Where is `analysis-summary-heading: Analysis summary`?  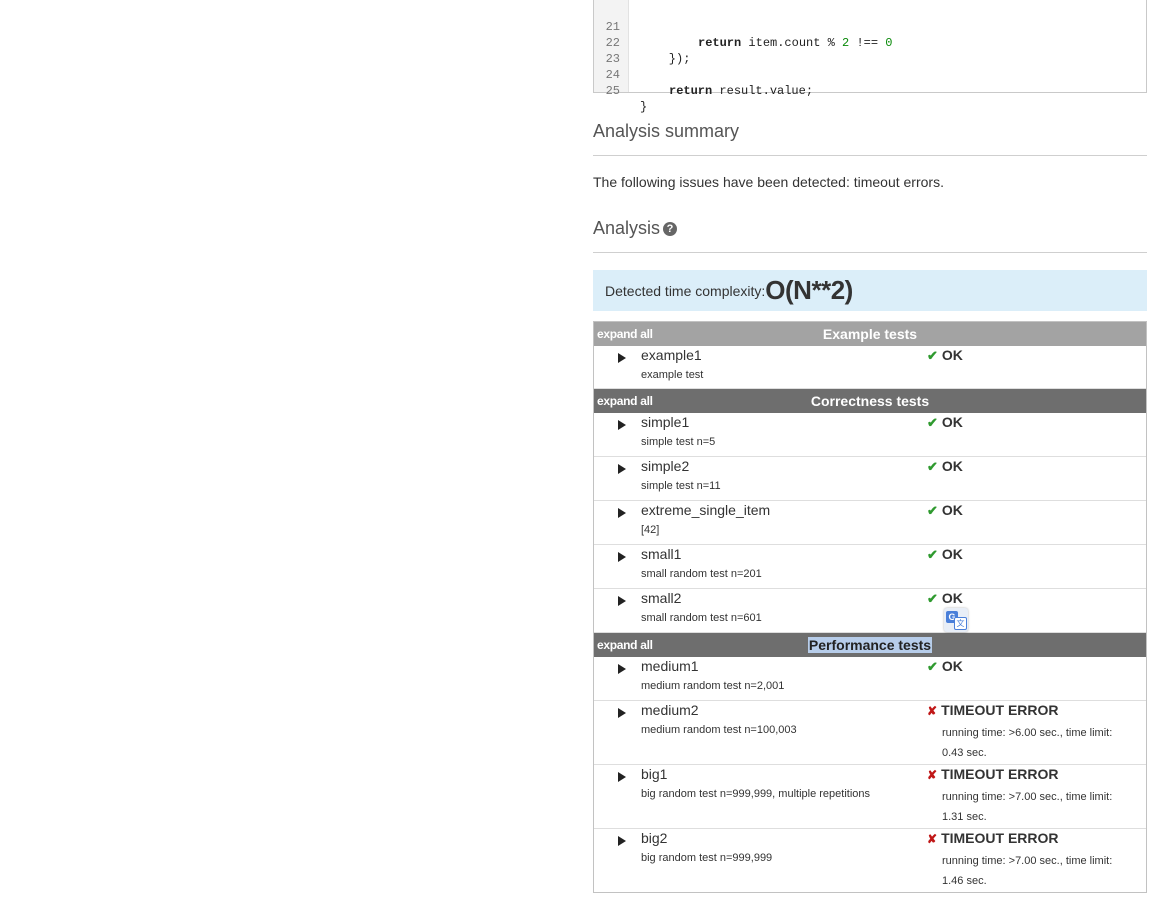
analysis-summary-heading: Analysis summary is located at coordinates (666, 131).